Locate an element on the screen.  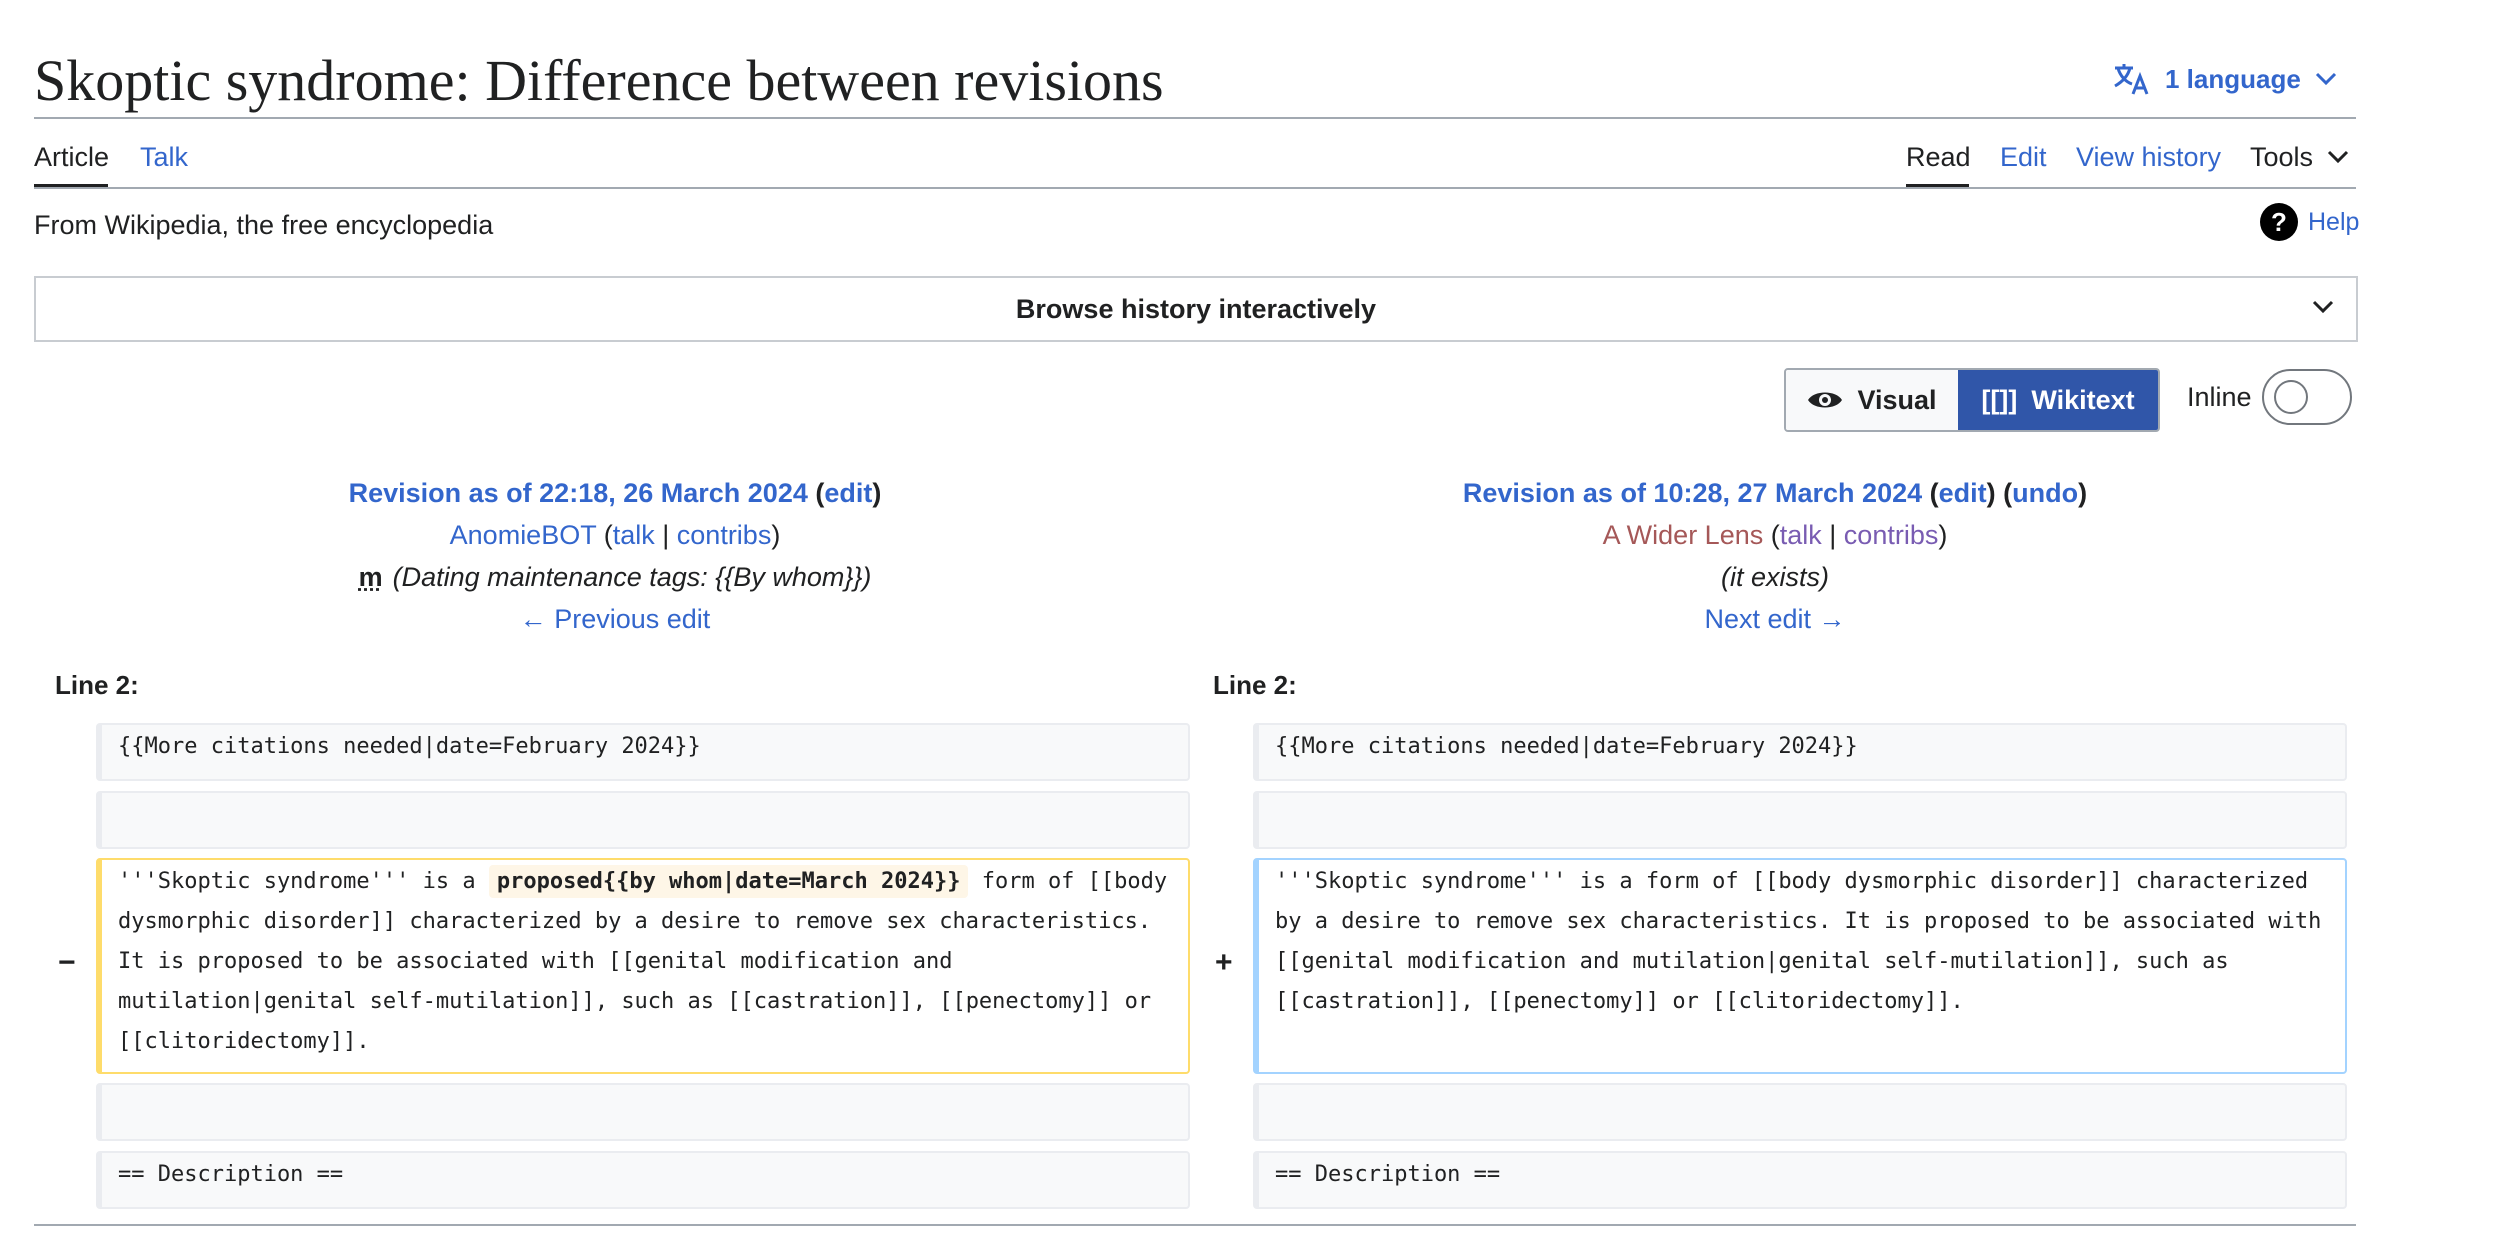
inline-label: Inline is located at coordinates (2219, 397).